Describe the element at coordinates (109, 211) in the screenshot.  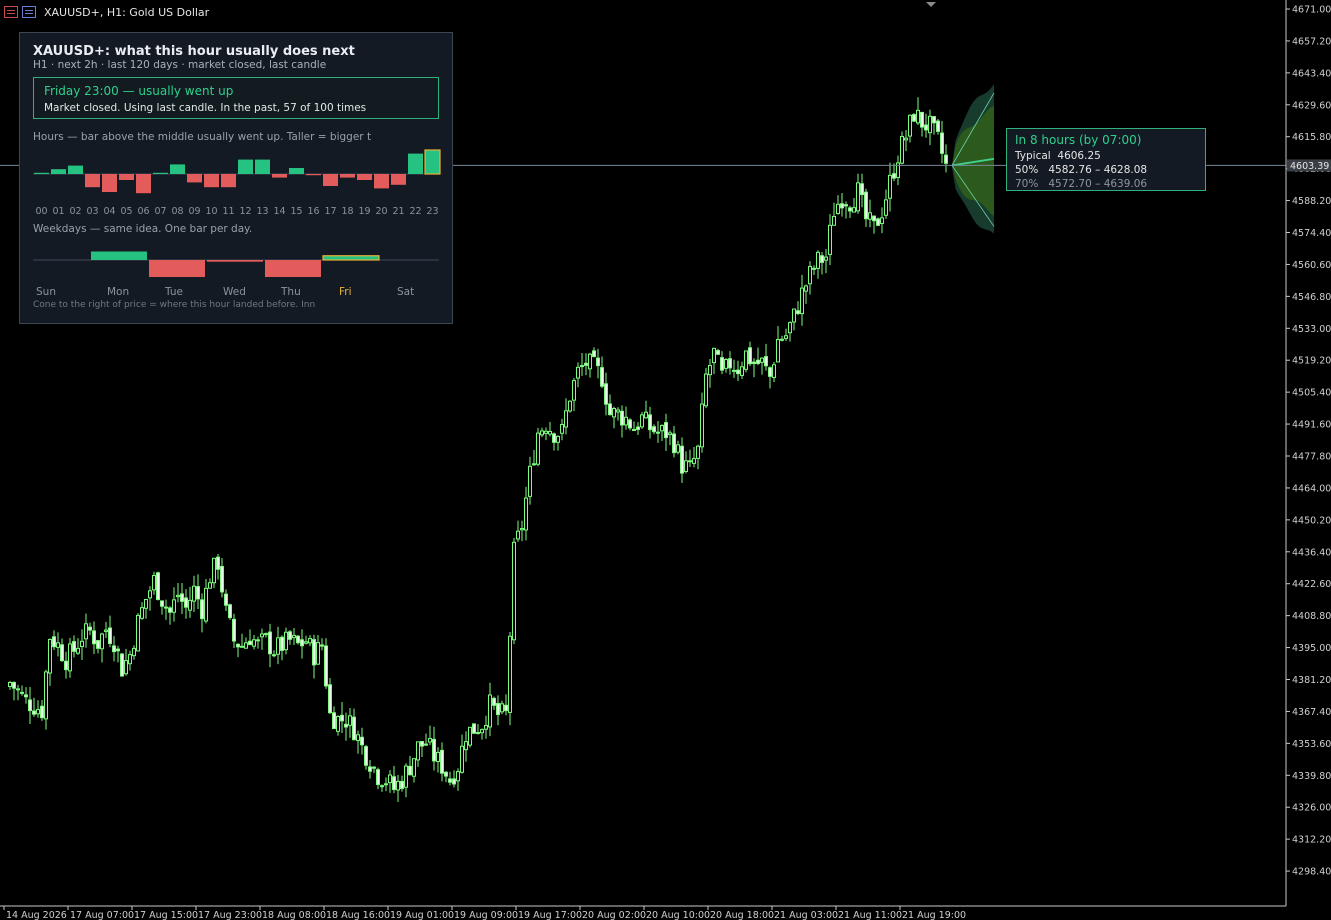
I see `hour-label: 04` at that location.